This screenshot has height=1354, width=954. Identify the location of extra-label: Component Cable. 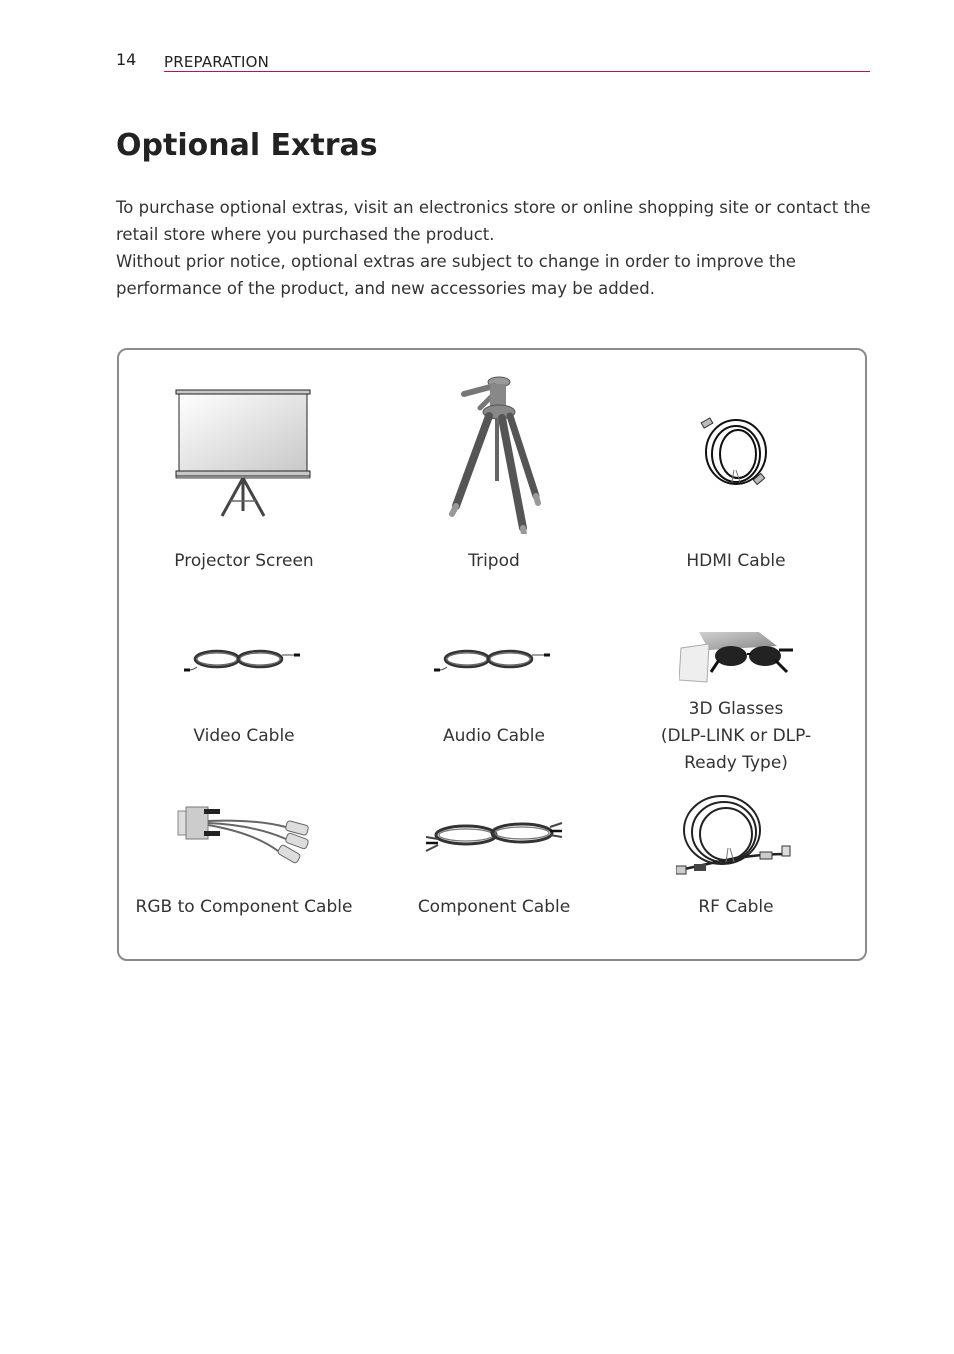
(494, 907).